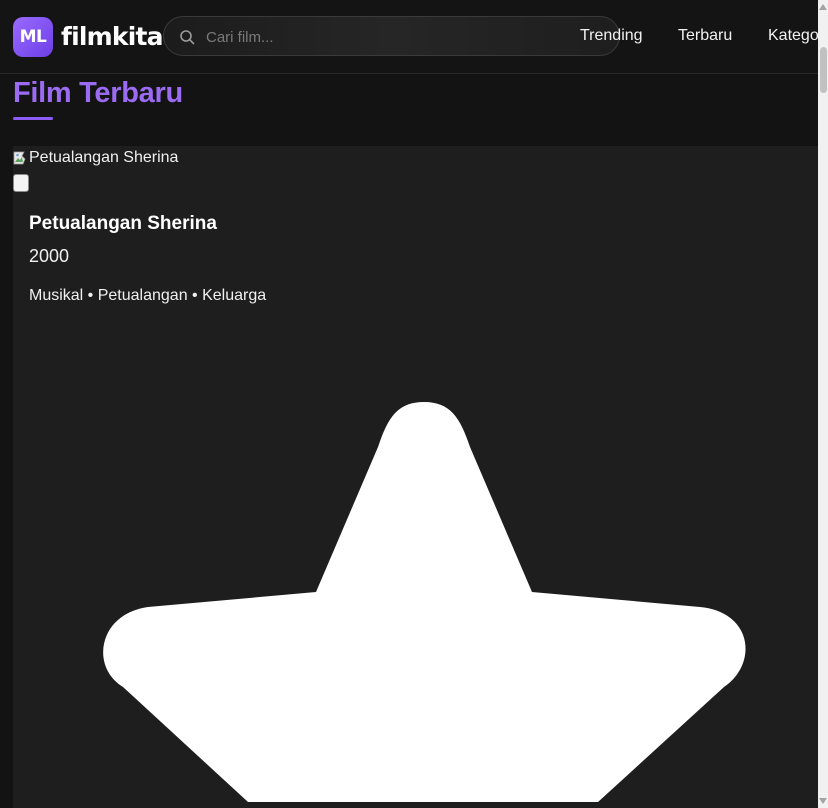  I want to click on nav-link-terbaru: Terbaru, so click(705, 36).